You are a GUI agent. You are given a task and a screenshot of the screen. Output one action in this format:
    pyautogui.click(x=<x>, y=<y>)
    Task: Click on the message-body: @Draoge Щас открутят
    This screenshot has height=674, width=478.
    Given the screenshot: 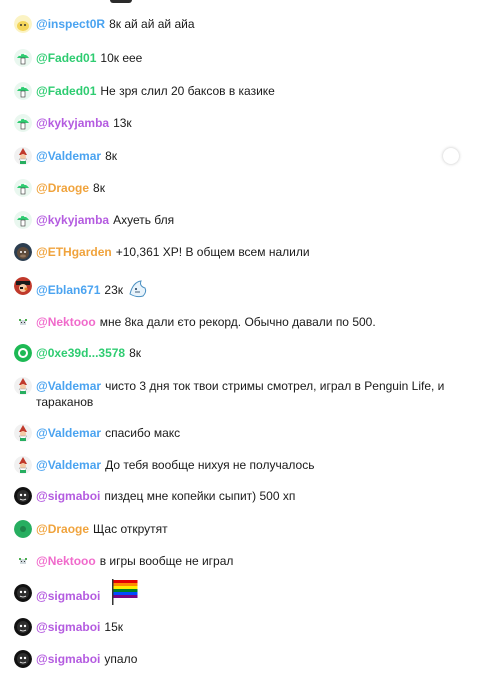 What is the action you would take?
    pyautogui.click(x=102, y=529)
    